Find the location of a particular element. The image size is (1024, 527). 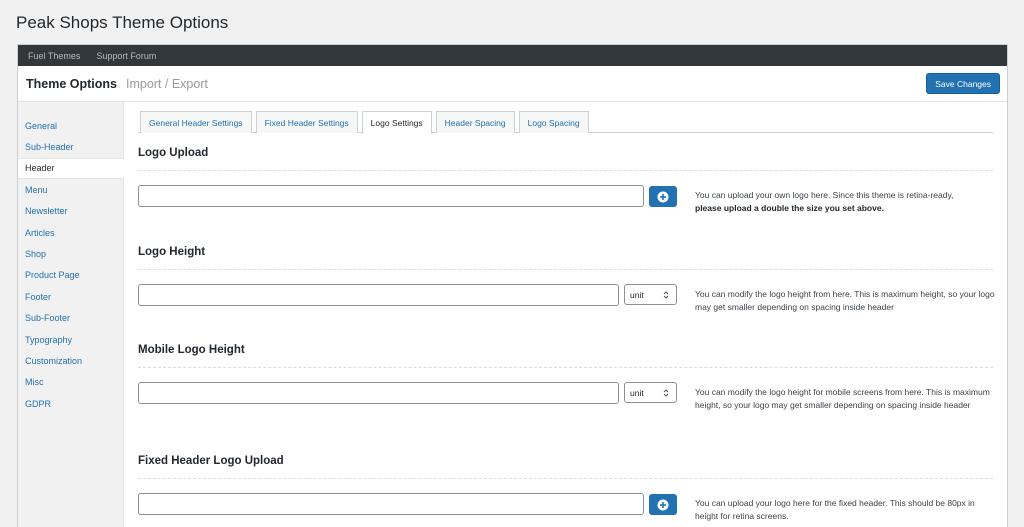

fuel-themes-link: Fuel Themes is located at coordinates (54, 56).